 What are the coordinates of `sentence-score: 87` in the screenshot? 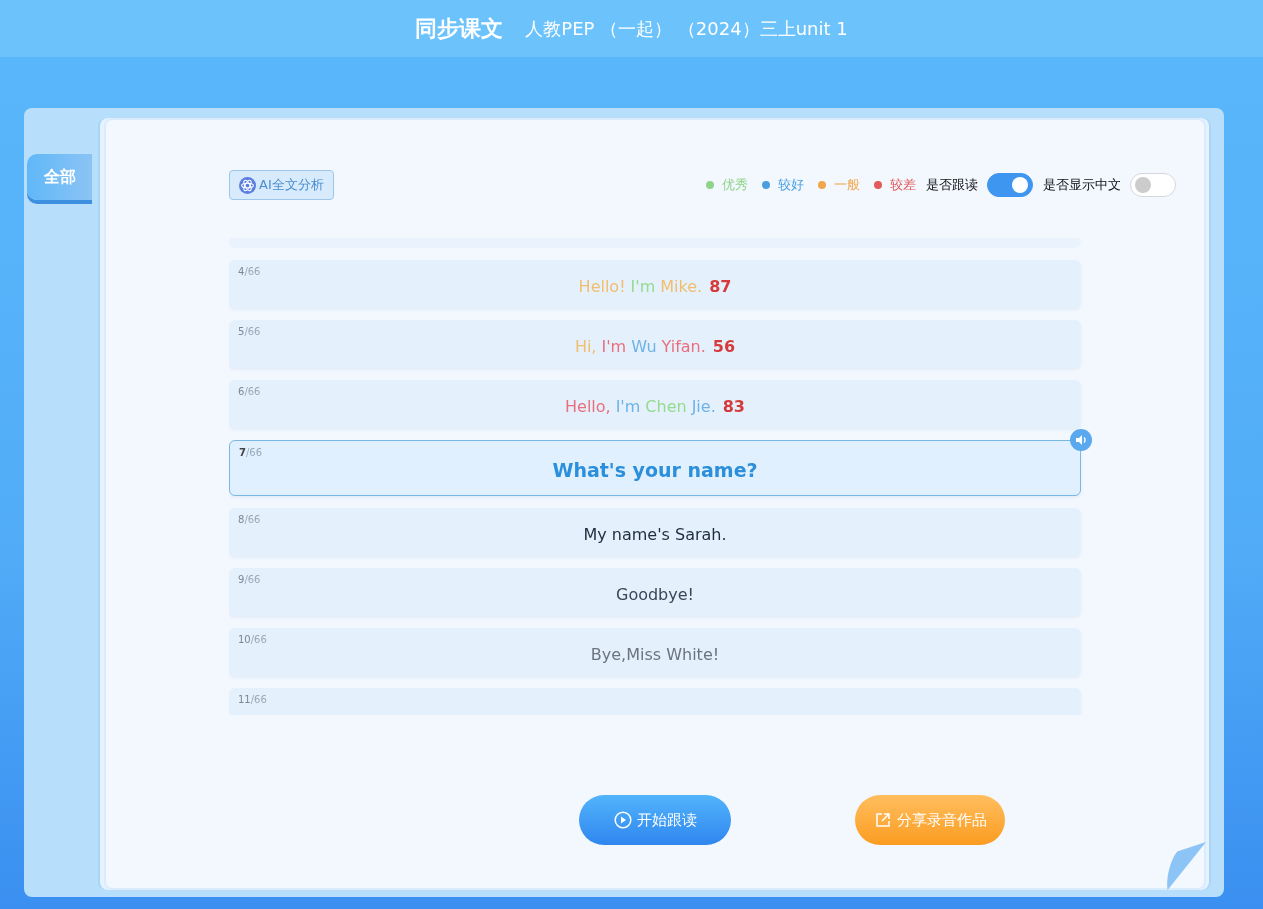 It's located at (720, 286).